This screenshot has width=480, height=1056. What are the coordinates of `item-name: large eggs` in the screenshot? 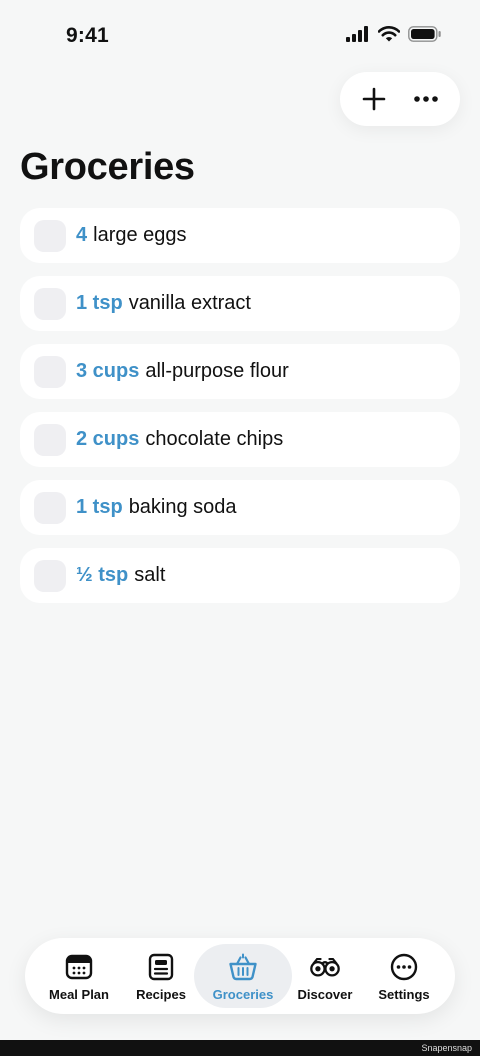 It's located at (140, 235).